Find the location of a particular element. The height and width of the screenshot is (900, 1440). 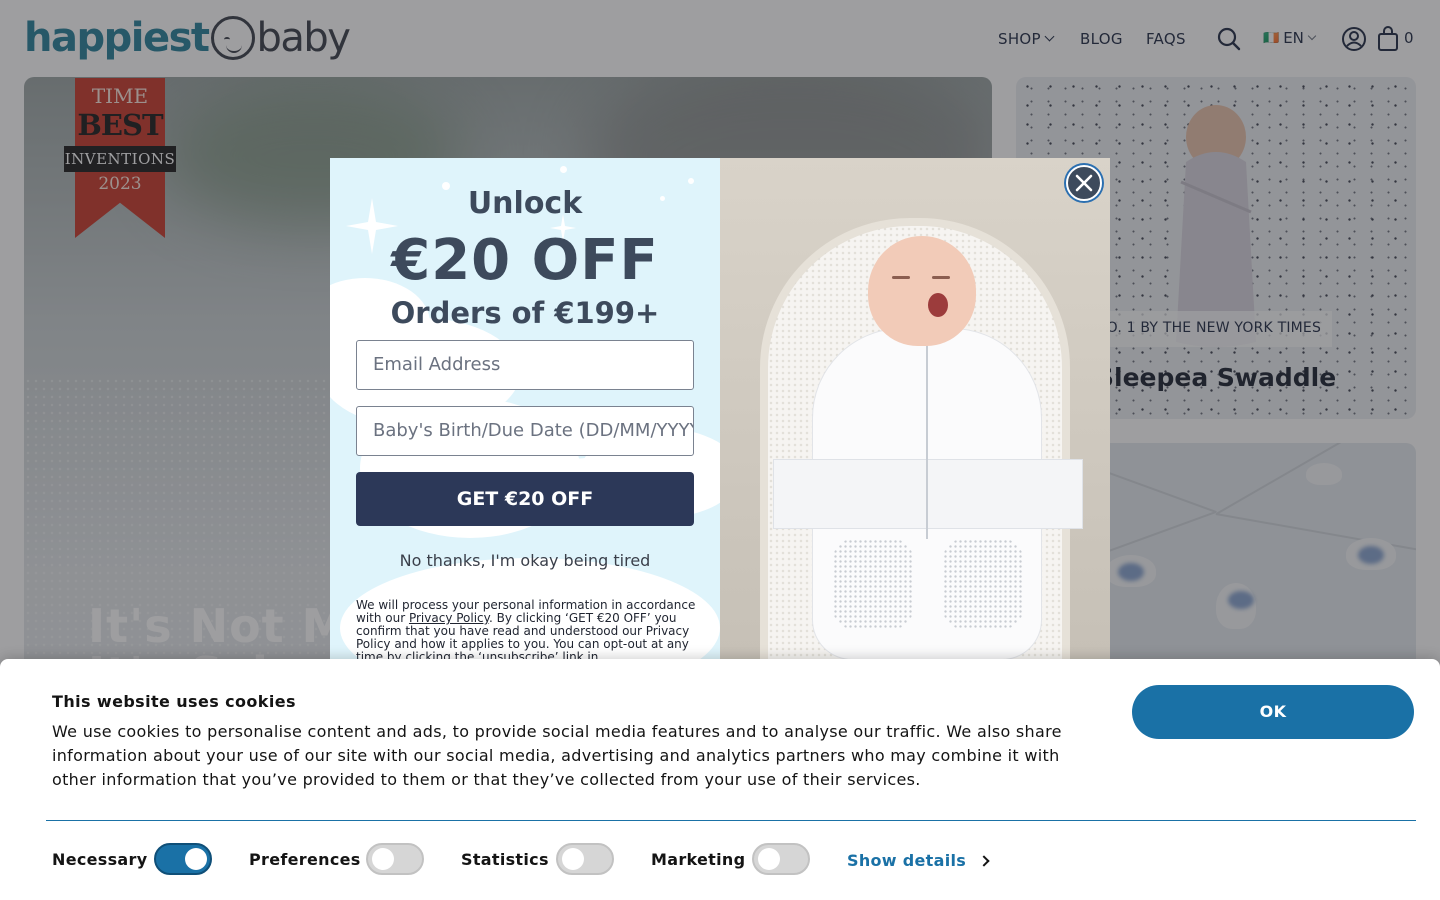

birth-due-date-field: Baby's Birth/Due Date (DD/MM/YYYY) is located at coordinates (525, 431).